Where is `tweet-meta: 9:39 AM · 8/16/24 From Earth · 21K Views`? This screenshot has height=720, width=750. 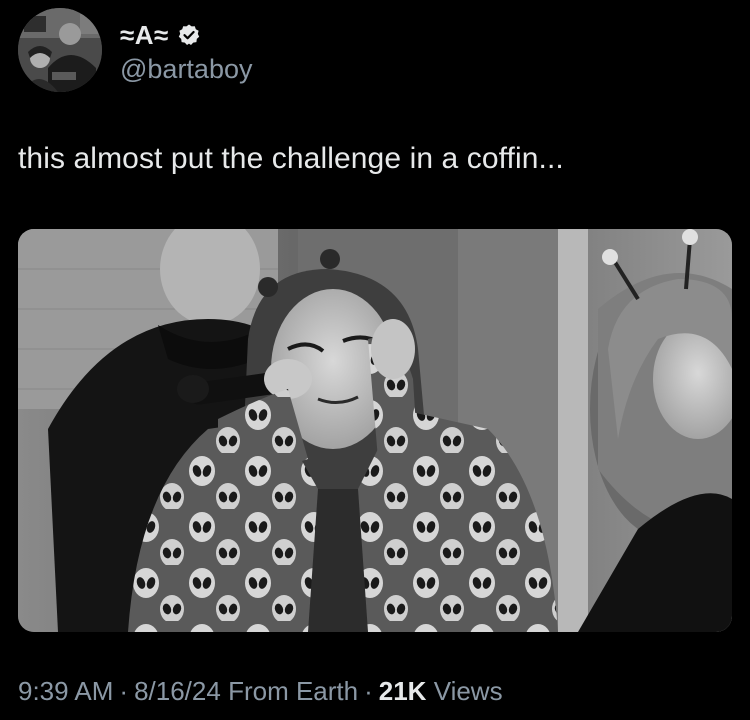
tweet-meta: 9:39 AM · 8/16/24 From Earth · 21K Views is located at coordinates (260, 691).